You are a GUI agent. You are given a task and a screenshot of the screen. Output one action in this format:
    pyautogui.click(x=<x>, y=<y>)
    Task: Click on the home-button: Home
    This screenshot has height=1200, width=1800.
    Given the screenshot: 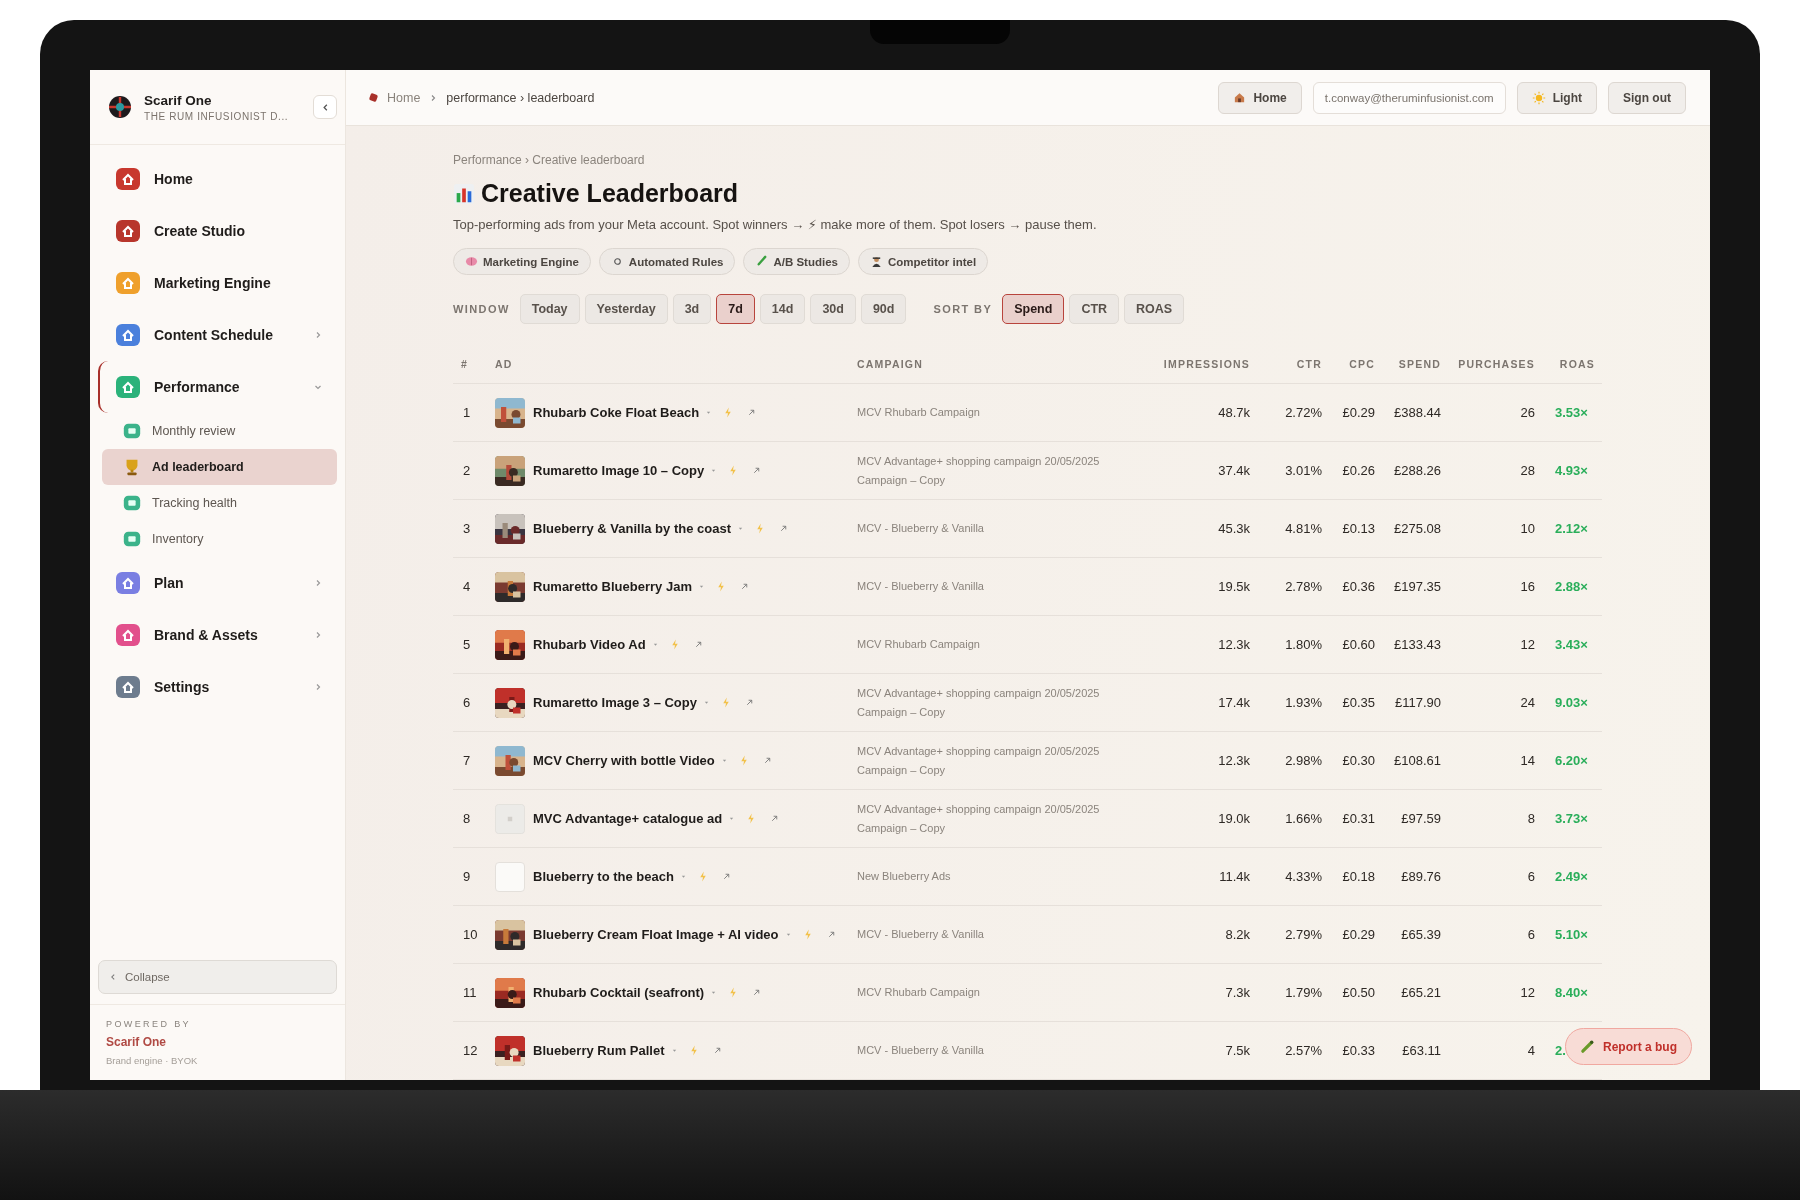 What is the action you would take?
    pyautogui.click(x=1260, y=97)
    